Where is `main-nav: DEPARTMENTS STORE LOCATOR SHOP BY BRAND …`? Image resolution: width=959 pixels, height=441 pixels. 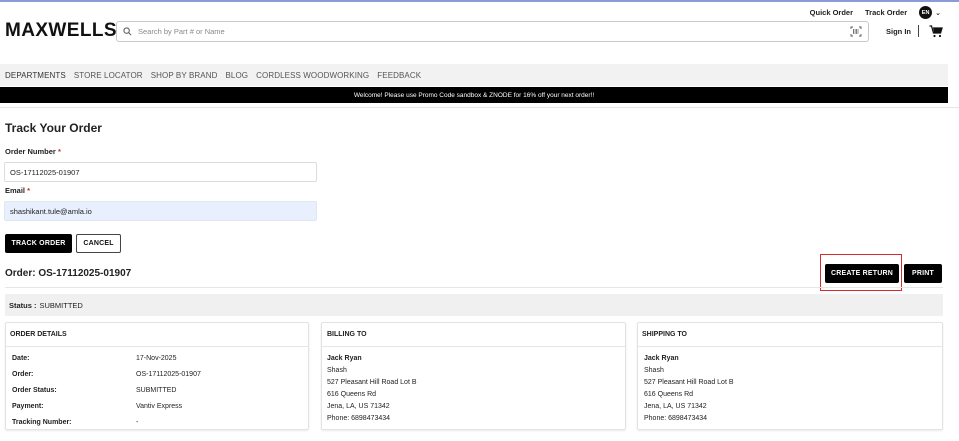 main-nav: DEPARTMENTS STORE LOCATOR SHOP BY BRAND … is located at coordinates (474, 75).